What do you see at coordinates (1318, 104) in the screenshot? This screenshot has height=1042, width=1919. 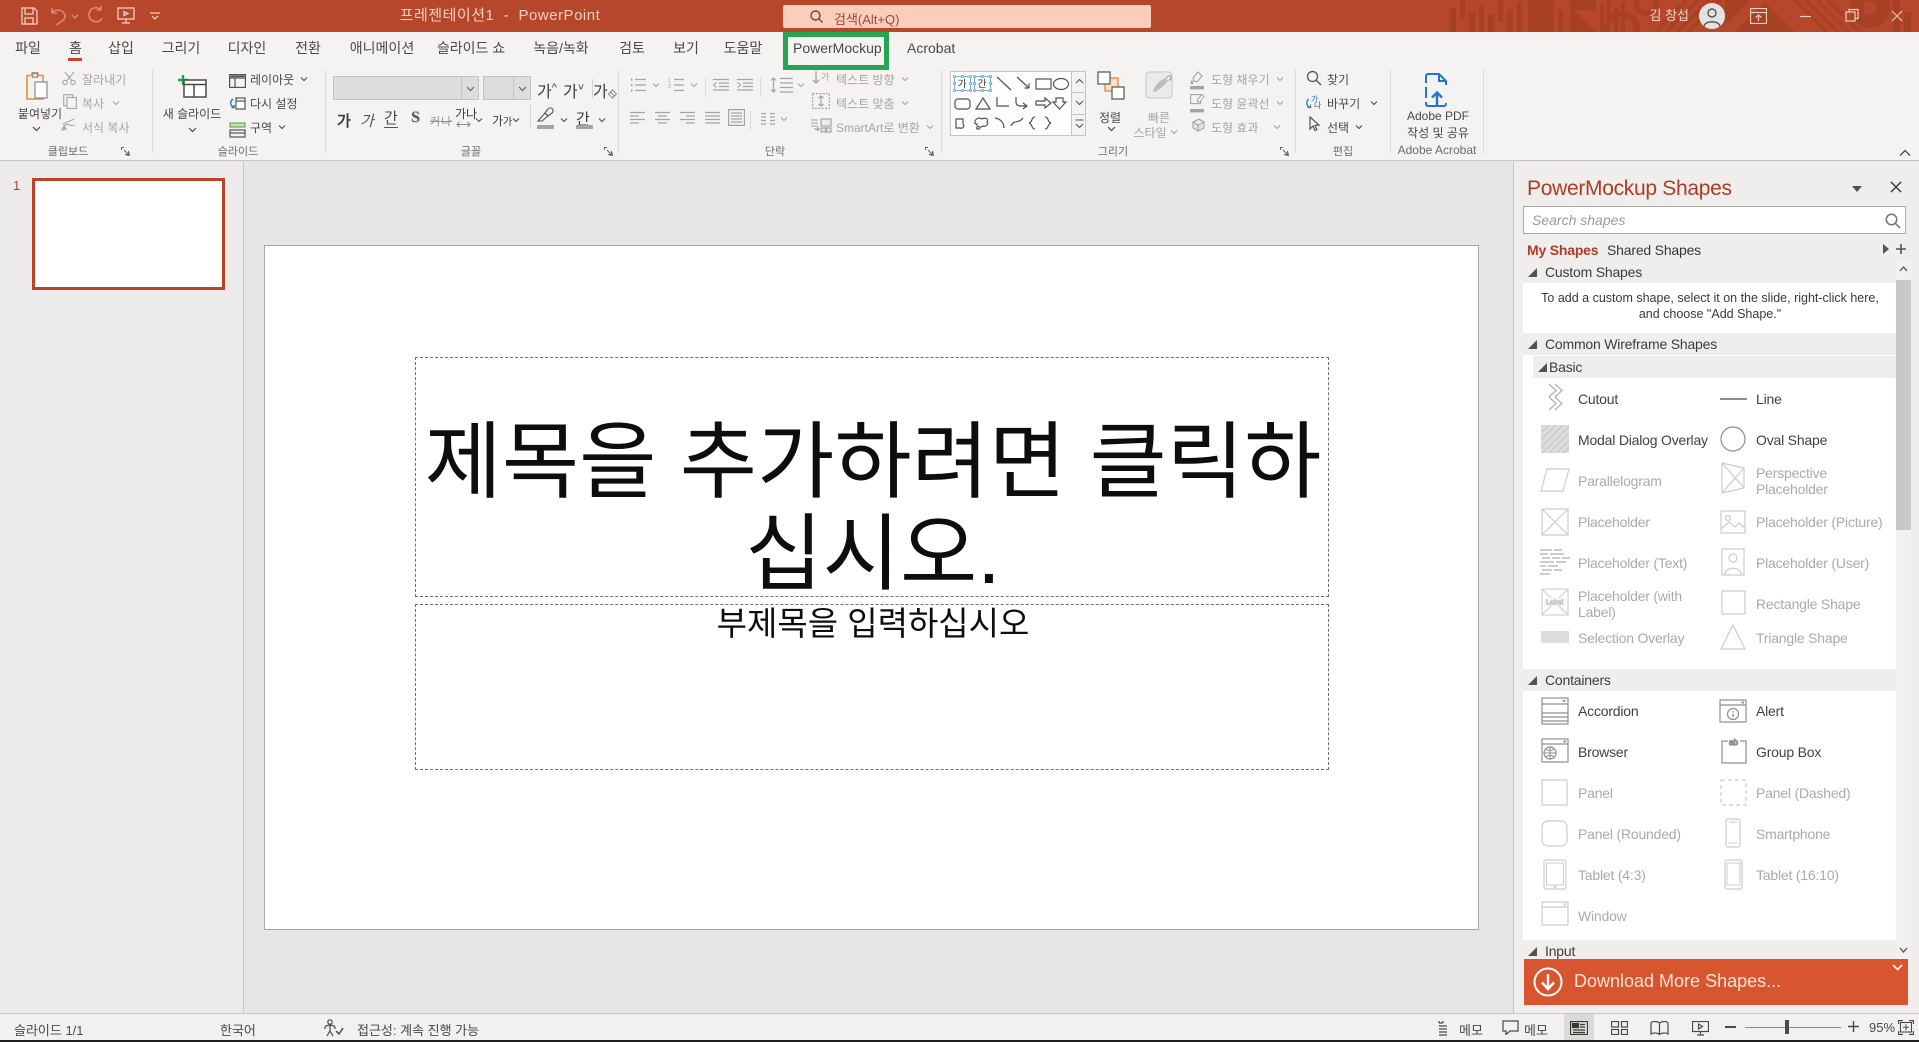 I see `svg-text: 나` at bounding box center [1318, 104].